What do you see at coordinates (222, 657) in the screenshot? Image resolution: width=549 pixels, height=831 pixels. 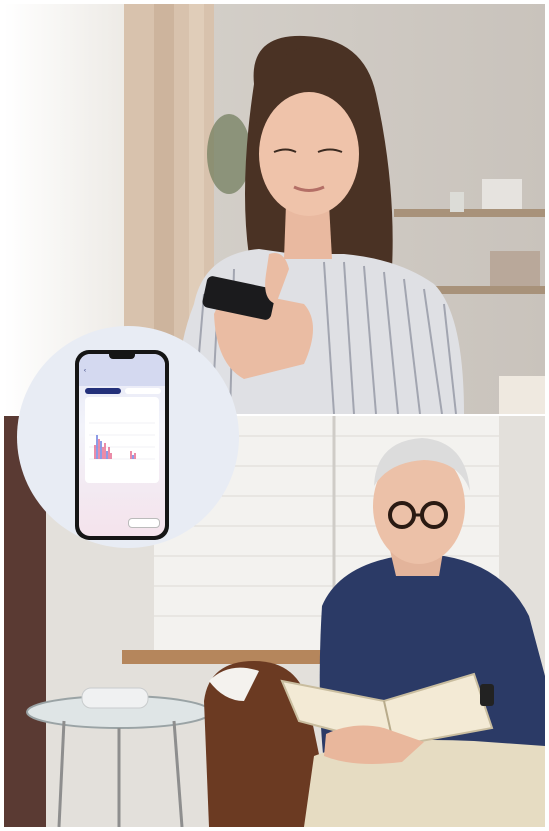 I see `window-sill` at bounding box center [222, 657].